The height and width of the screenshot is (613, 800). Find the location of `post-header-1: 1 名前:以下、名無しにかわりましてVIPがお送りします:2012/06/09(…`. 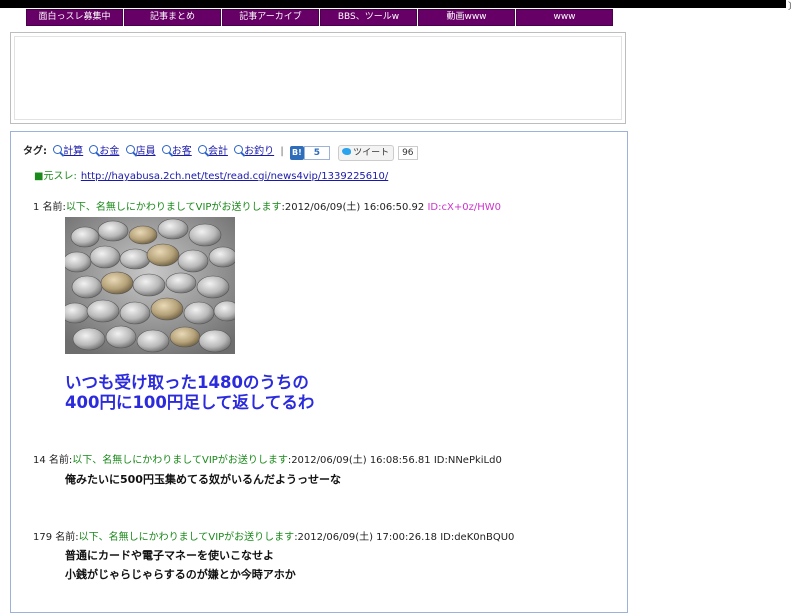

post-header-1: 1 名前:以下、名無しにかわりましてVIPがお送りします:2012/06/09(… is located at coordinates (267, 208).